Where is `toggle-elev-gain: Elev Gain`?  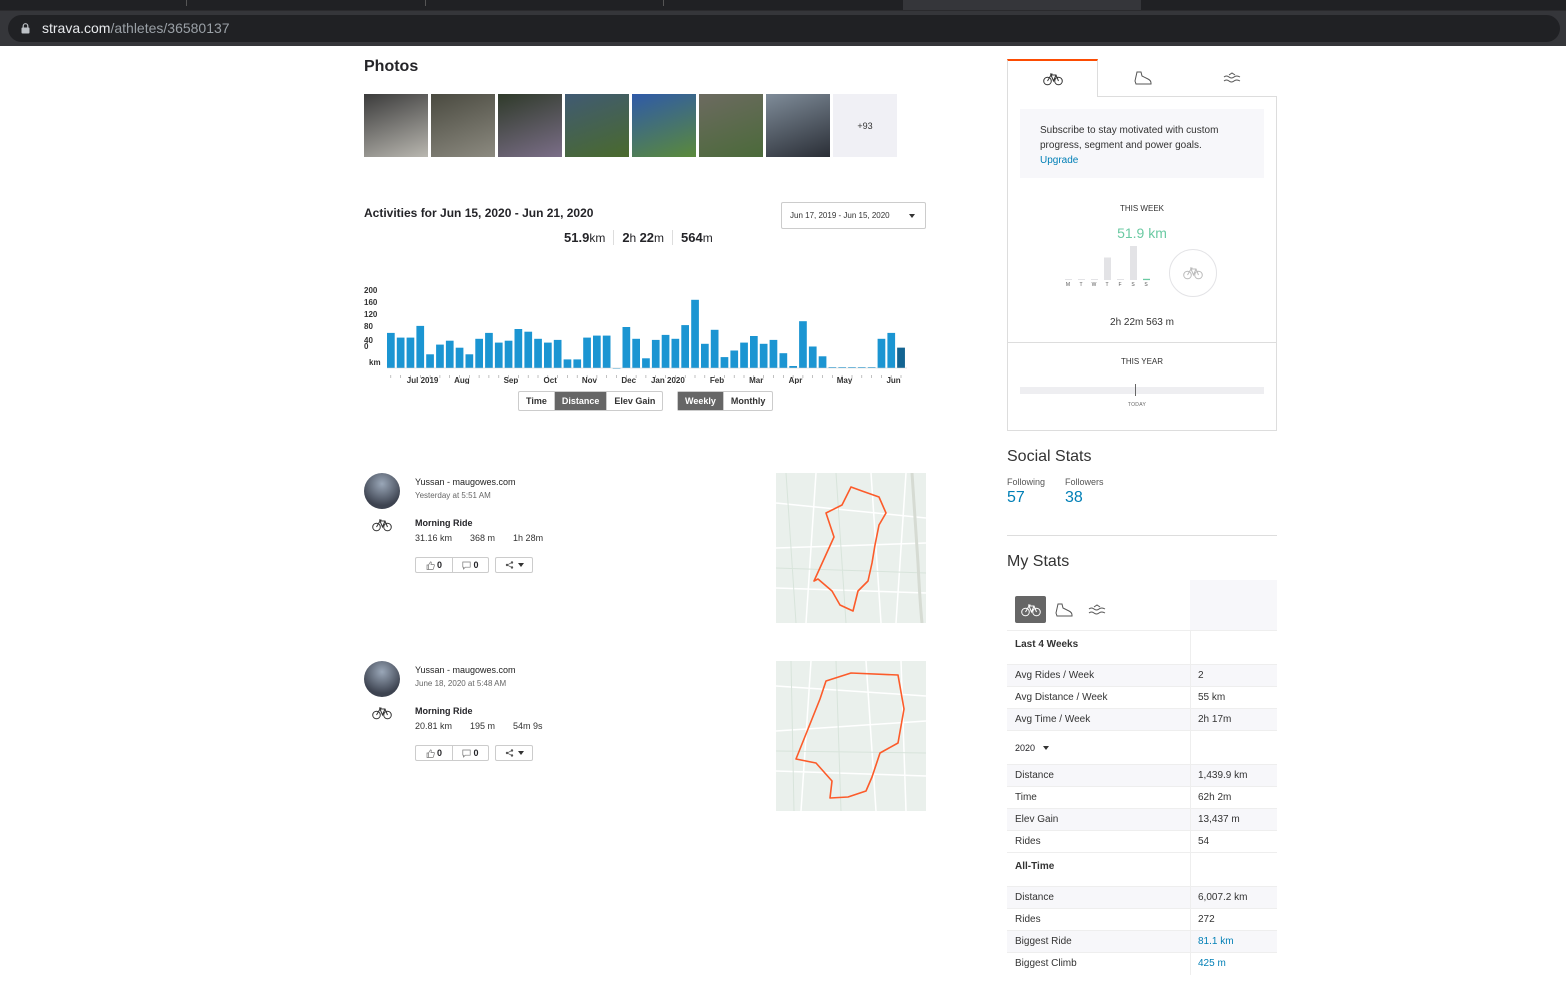
toggle-elev-gain: Elev Gain is located at coordinates (634, 401).